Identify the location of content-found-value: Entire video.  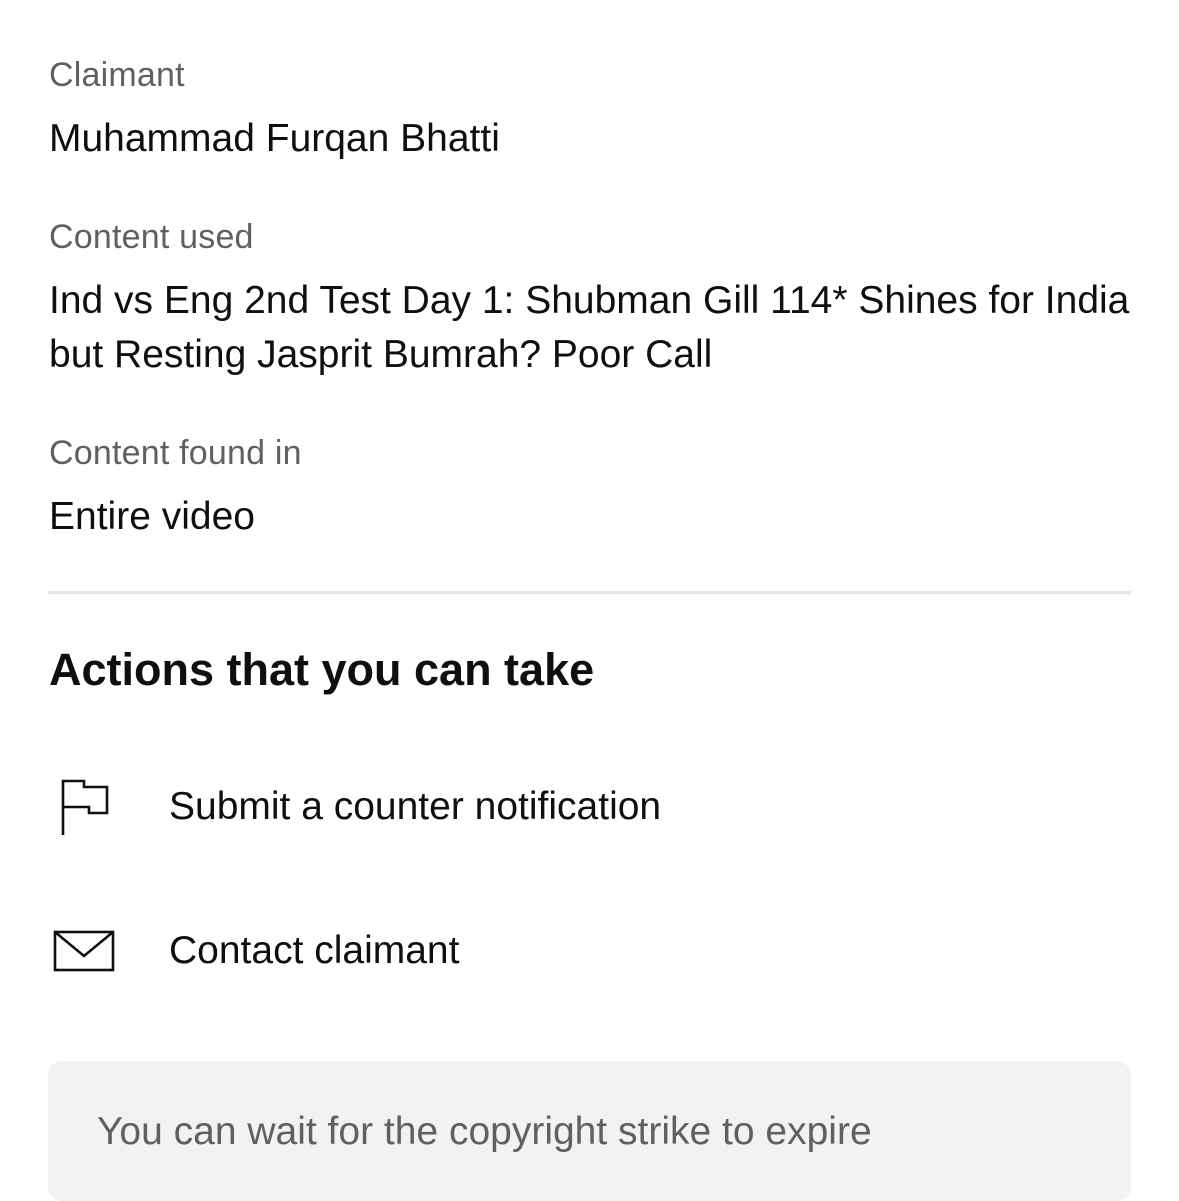
(152, 516).